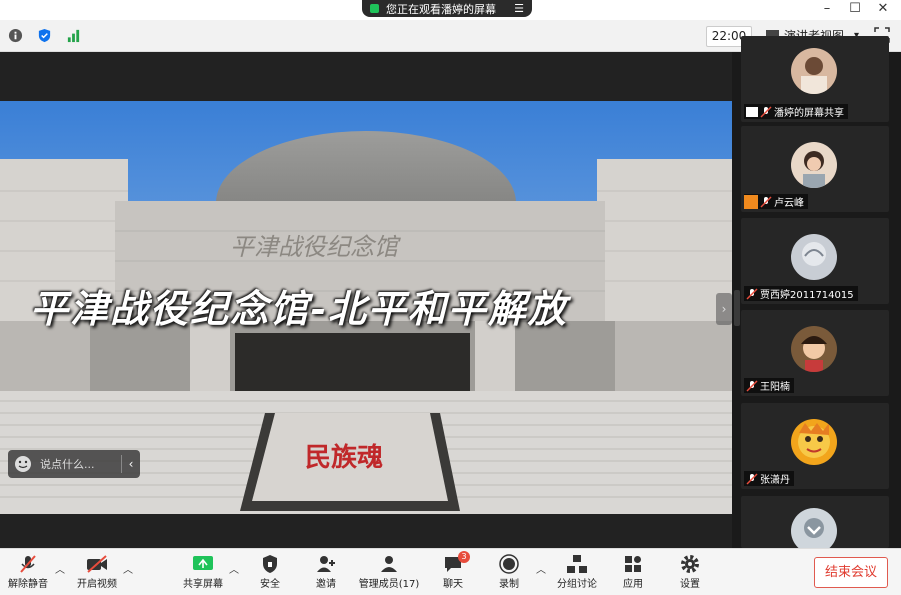  Describe the element at coordinates (851, 572) in the screenshot. I see `end-meeting-button: 结束会议` at that location.